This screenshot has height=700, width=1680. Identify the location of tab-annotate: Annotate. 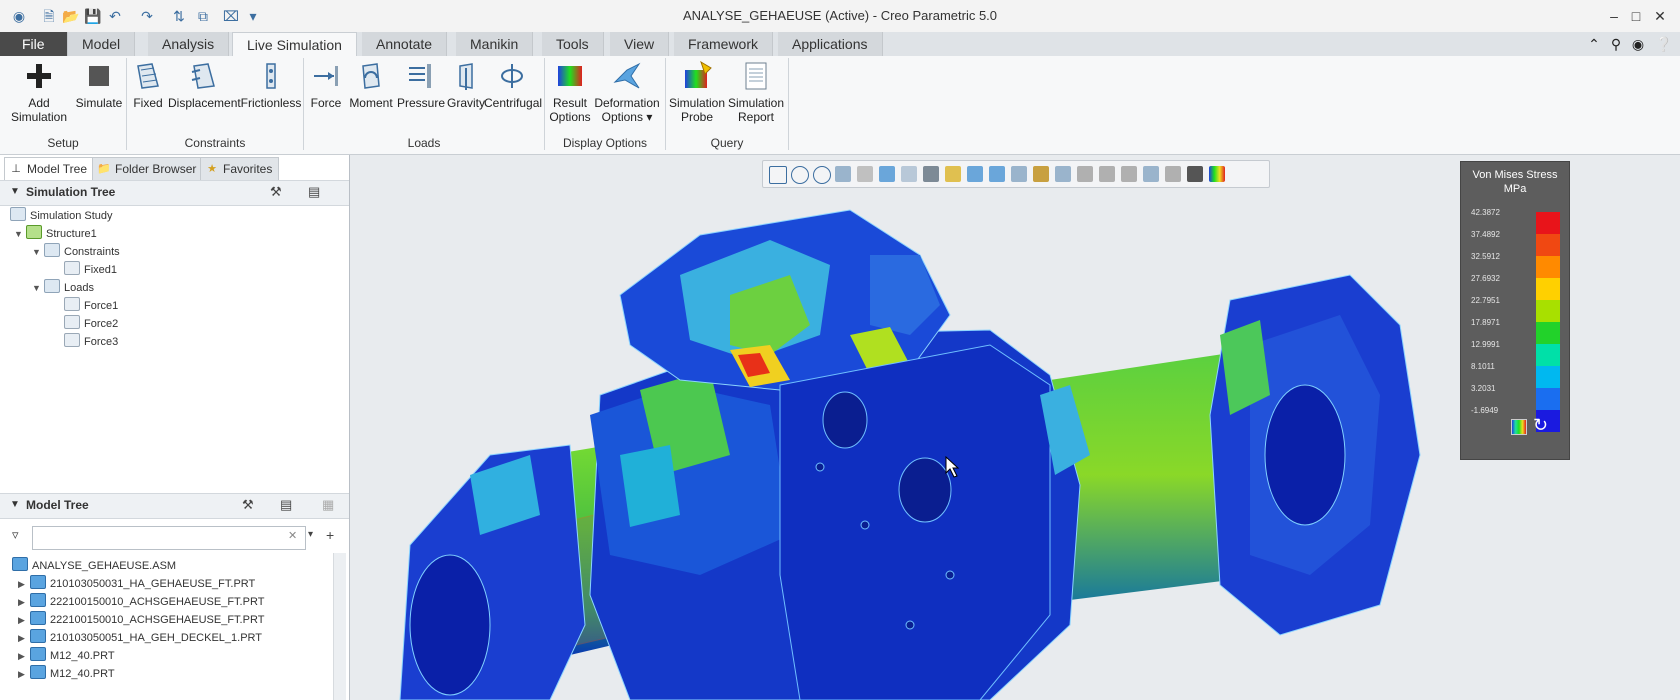
(405, 44).